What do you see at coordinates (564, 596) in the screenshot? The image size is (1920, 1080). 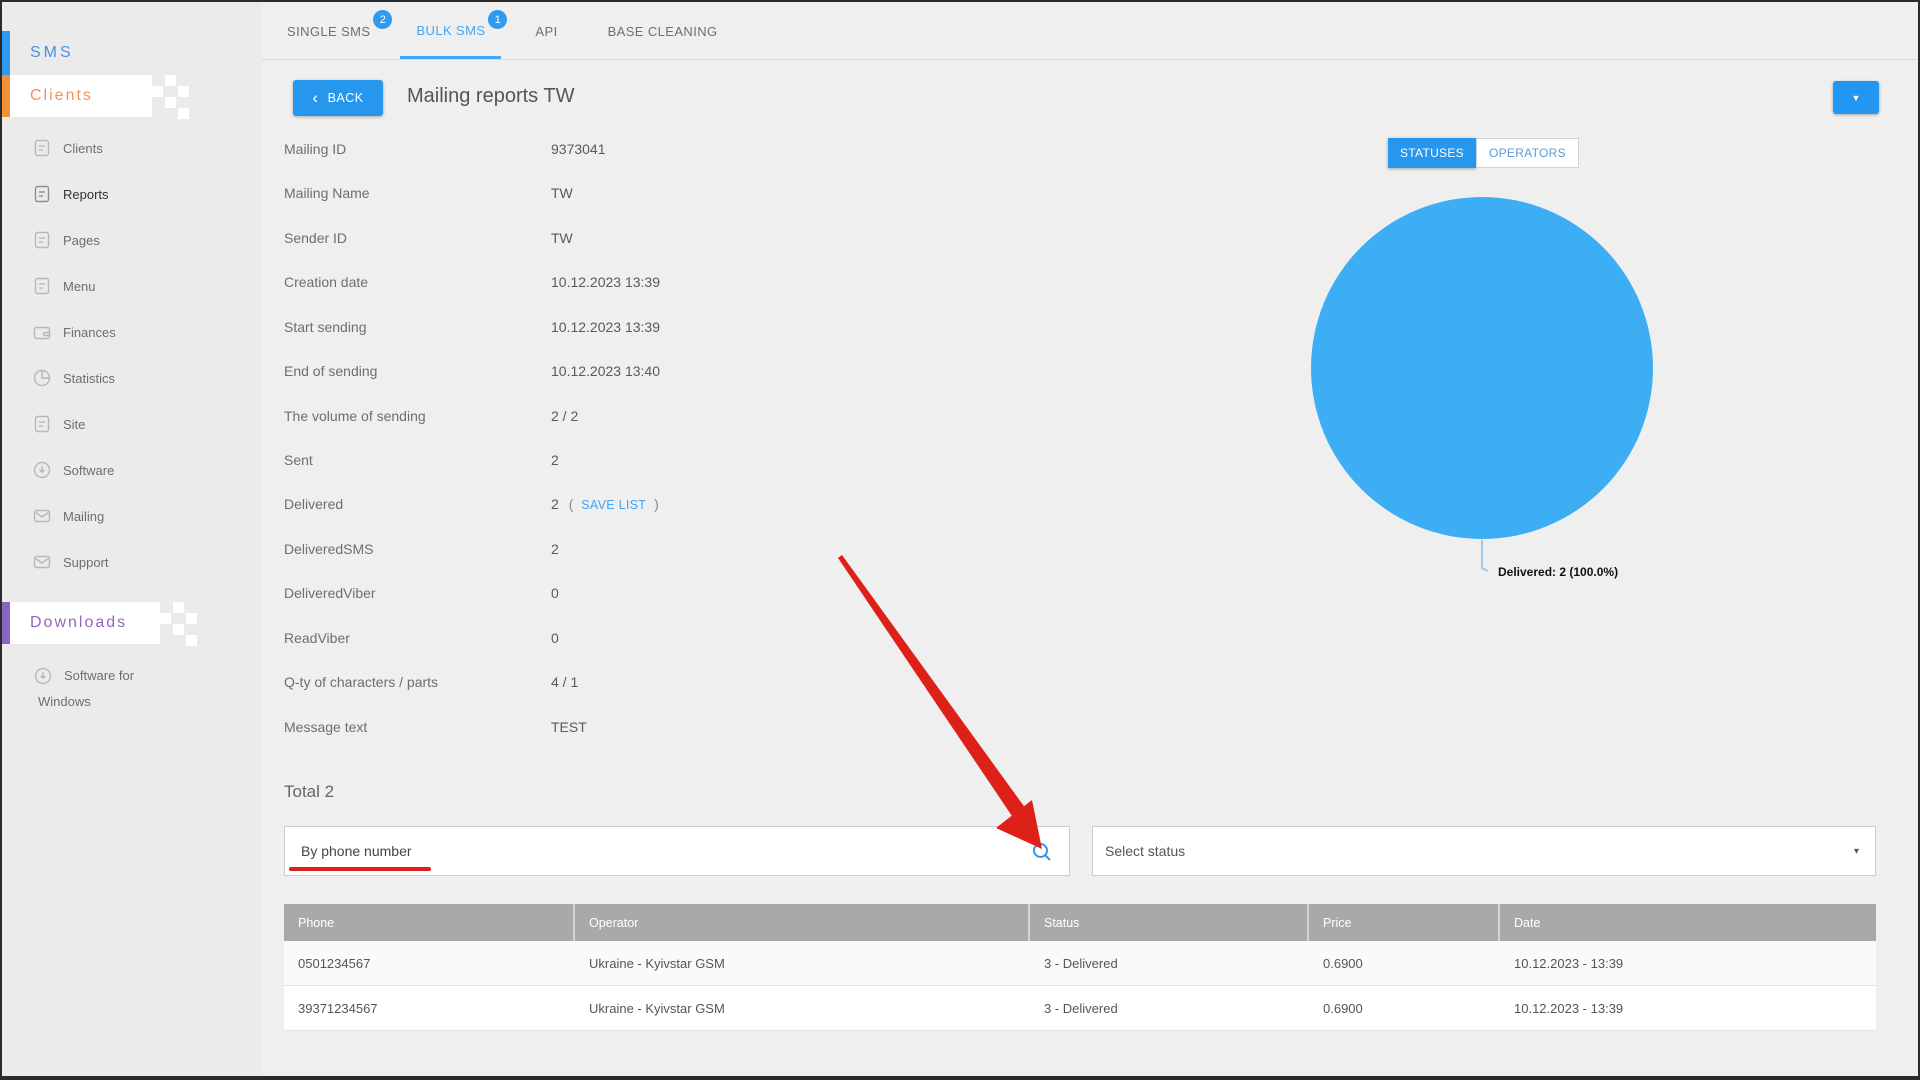 I see `detail-row: DeliveredViber 0` at bounding box center [564, 596].